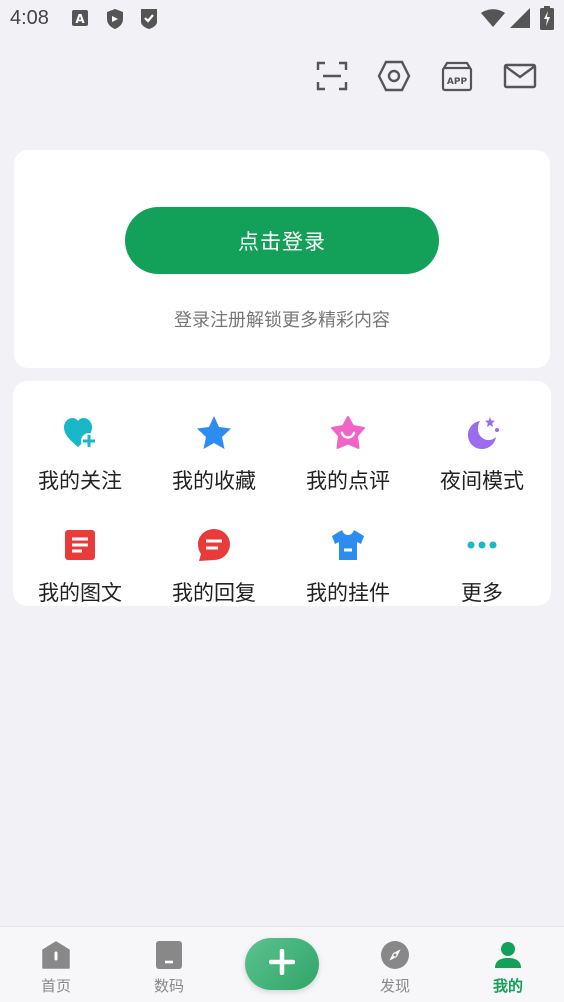 The width and height of the screenshot is (564, 1002). What do you see at coordinates (80, 481) in the screenshot?
I see `grid-item-label: 我的关注` at bounding box center [80, 481].